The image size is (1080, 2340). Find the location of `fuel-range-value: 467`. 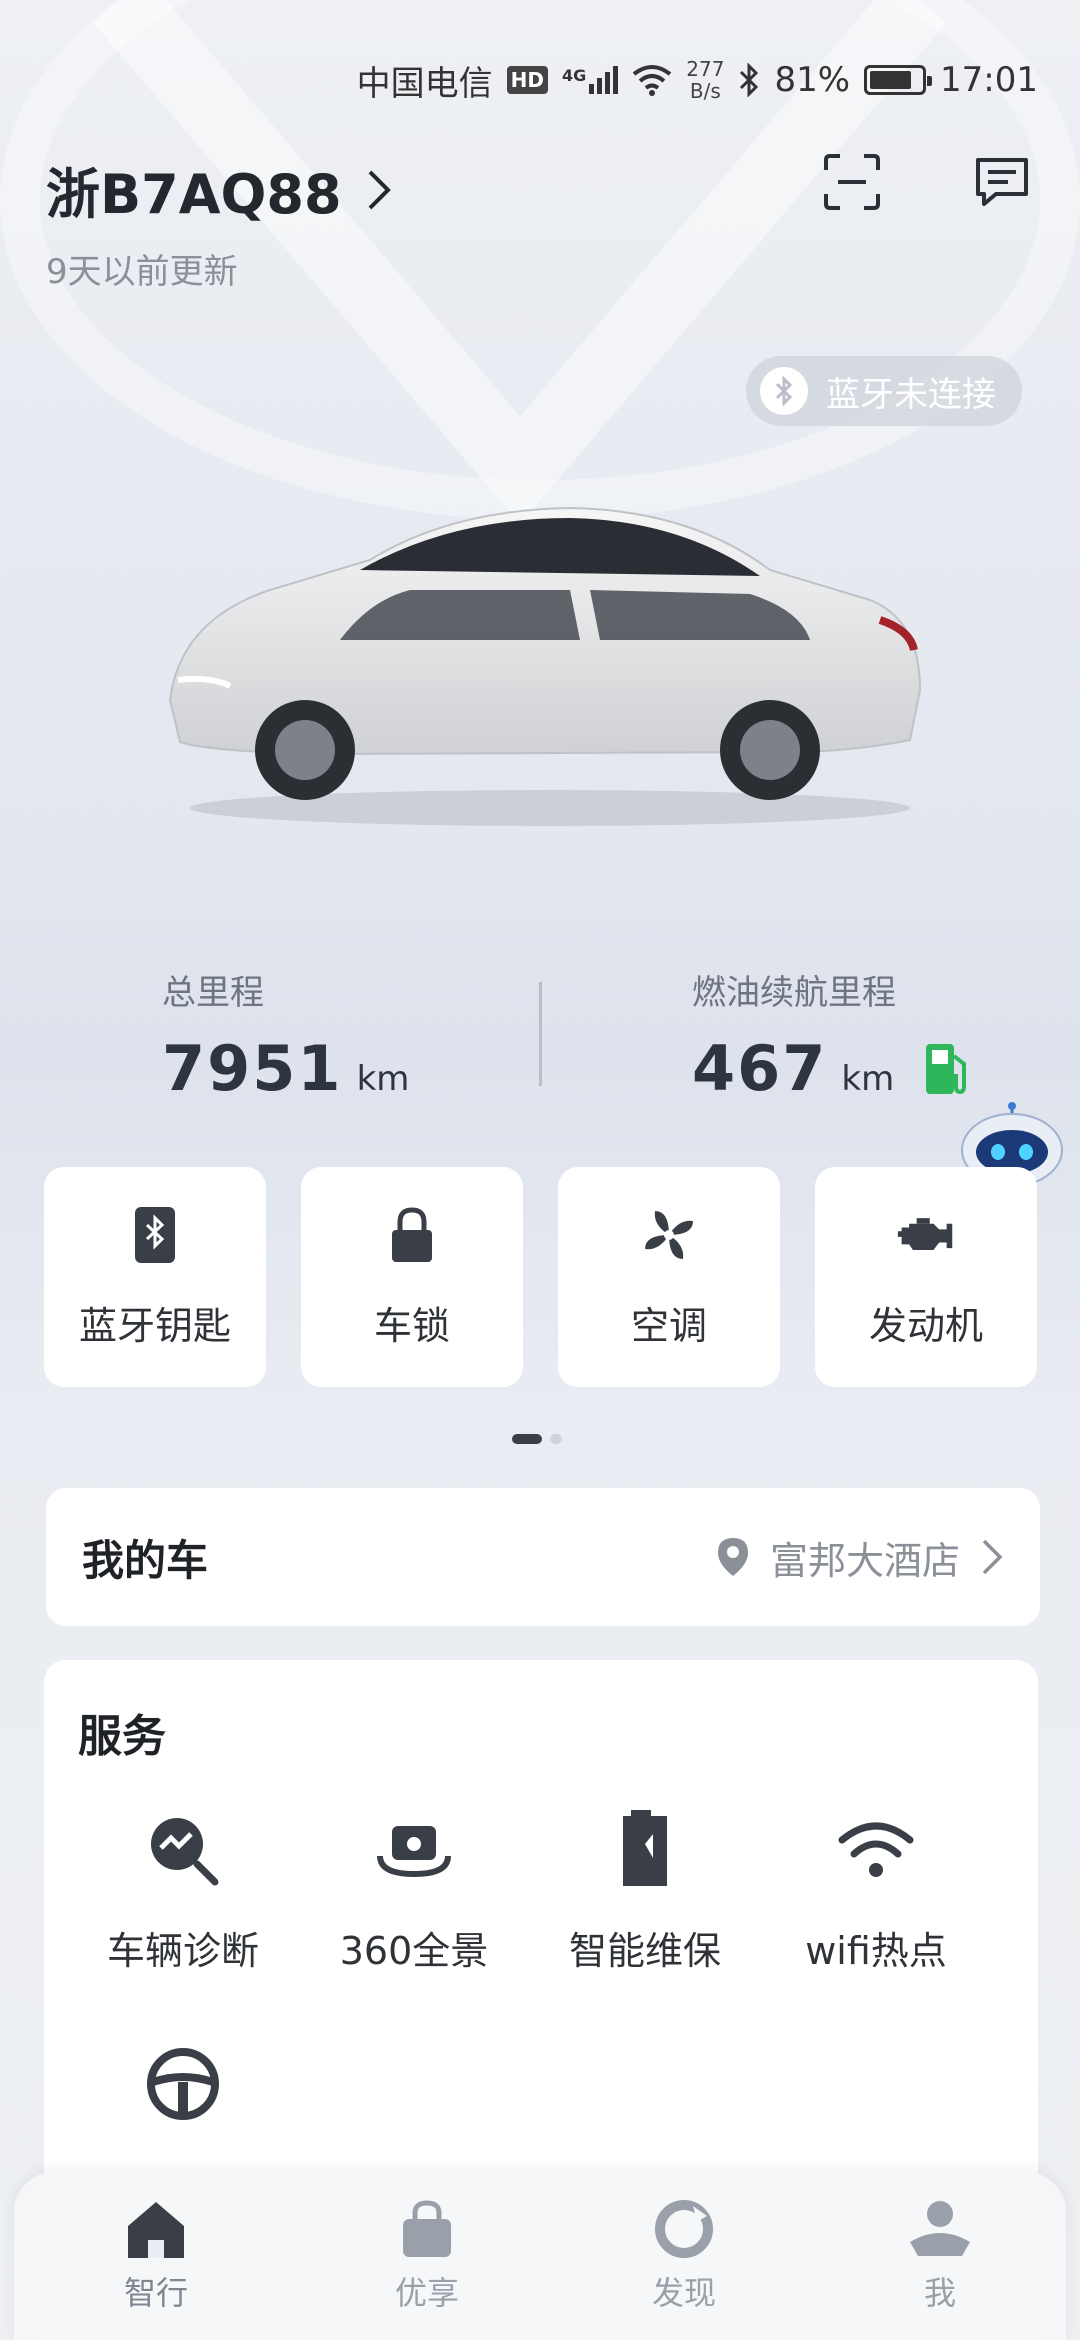

fuel-range-value: 467 is located at coordinates (760, 1068).